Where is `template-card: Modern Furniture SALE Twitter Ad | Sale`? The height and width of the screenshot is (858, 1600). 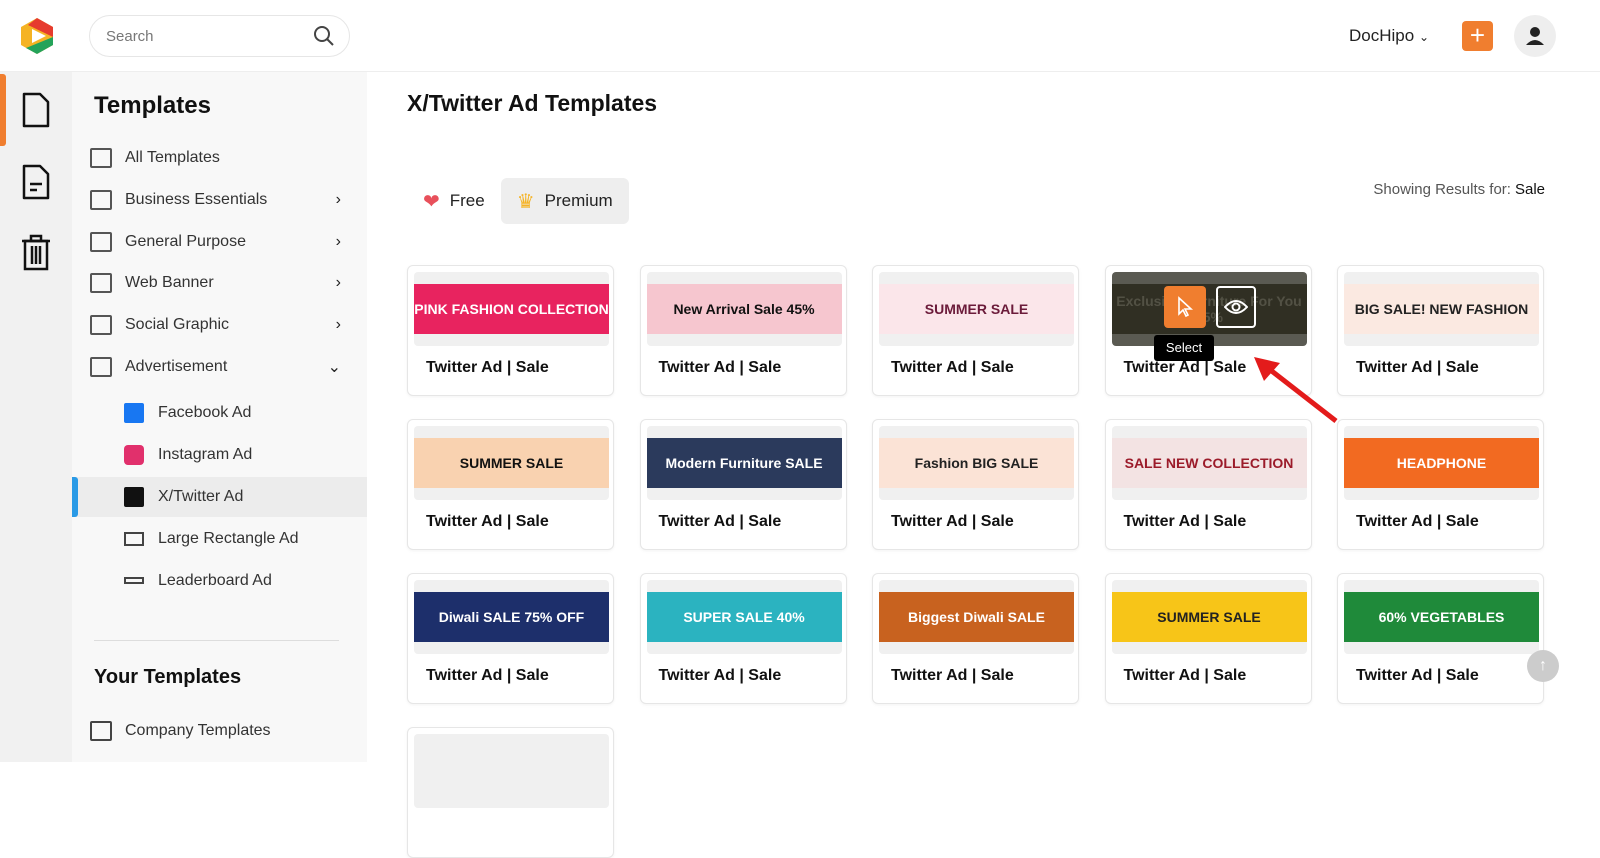
template-card: Modern Furniture SALE Twitter Ad | Sale is located at coordinates (743, 484).